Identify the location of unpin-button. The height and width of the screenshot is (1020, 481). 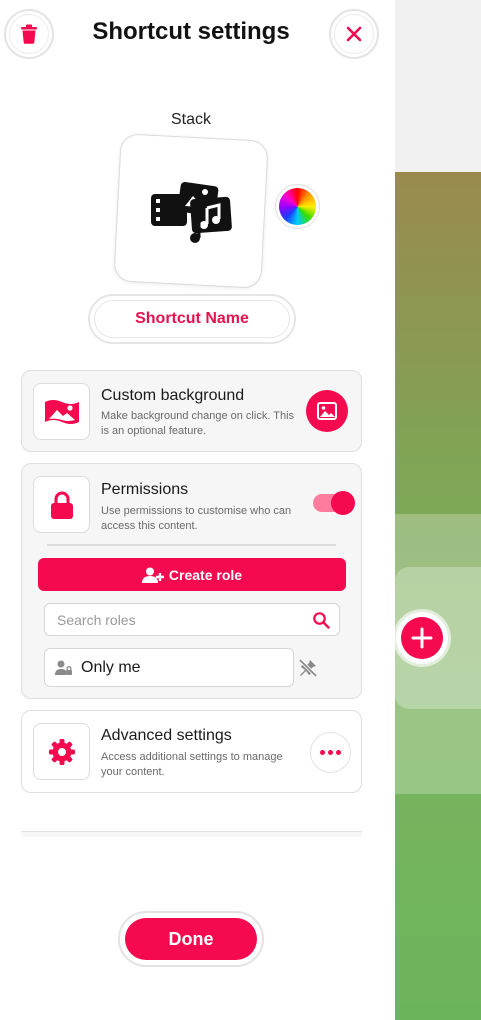
(308, 668).